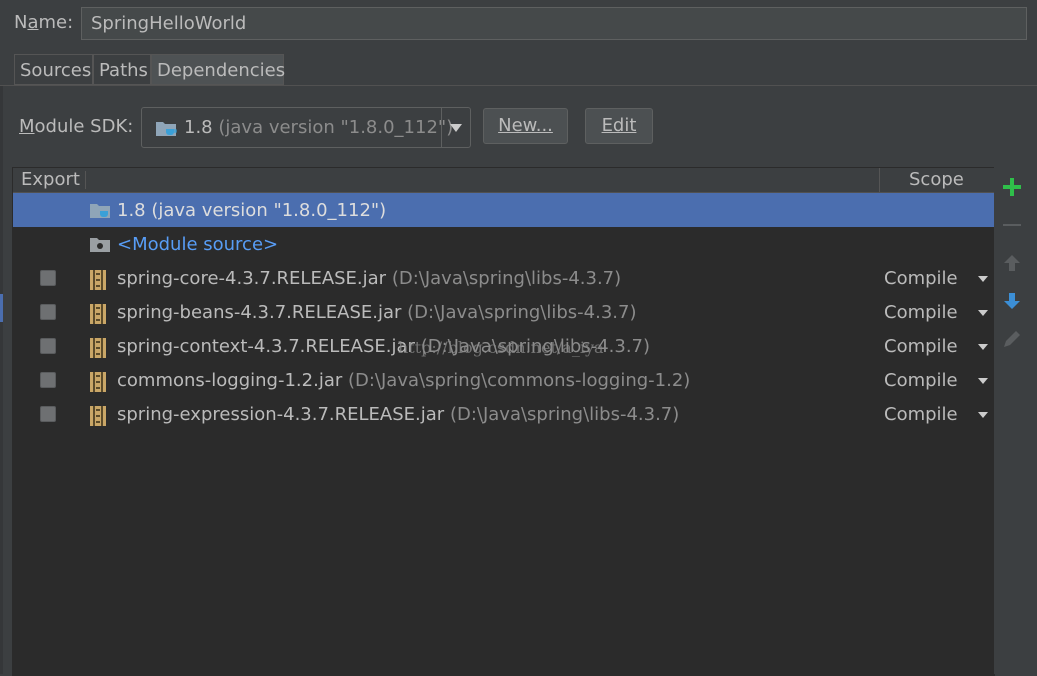  Describe the element at coordinates (44, 22) in the screenshot. I see `name-label: Name:` at that location.